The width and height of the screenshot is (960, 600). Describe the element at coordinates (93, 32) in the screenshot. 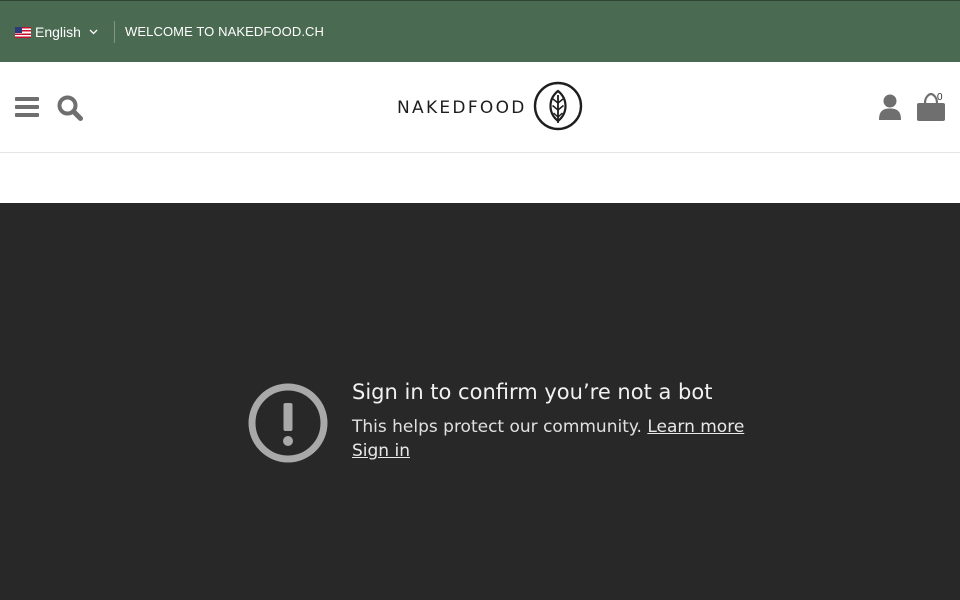

I see `chevron-down-icon` at that location.